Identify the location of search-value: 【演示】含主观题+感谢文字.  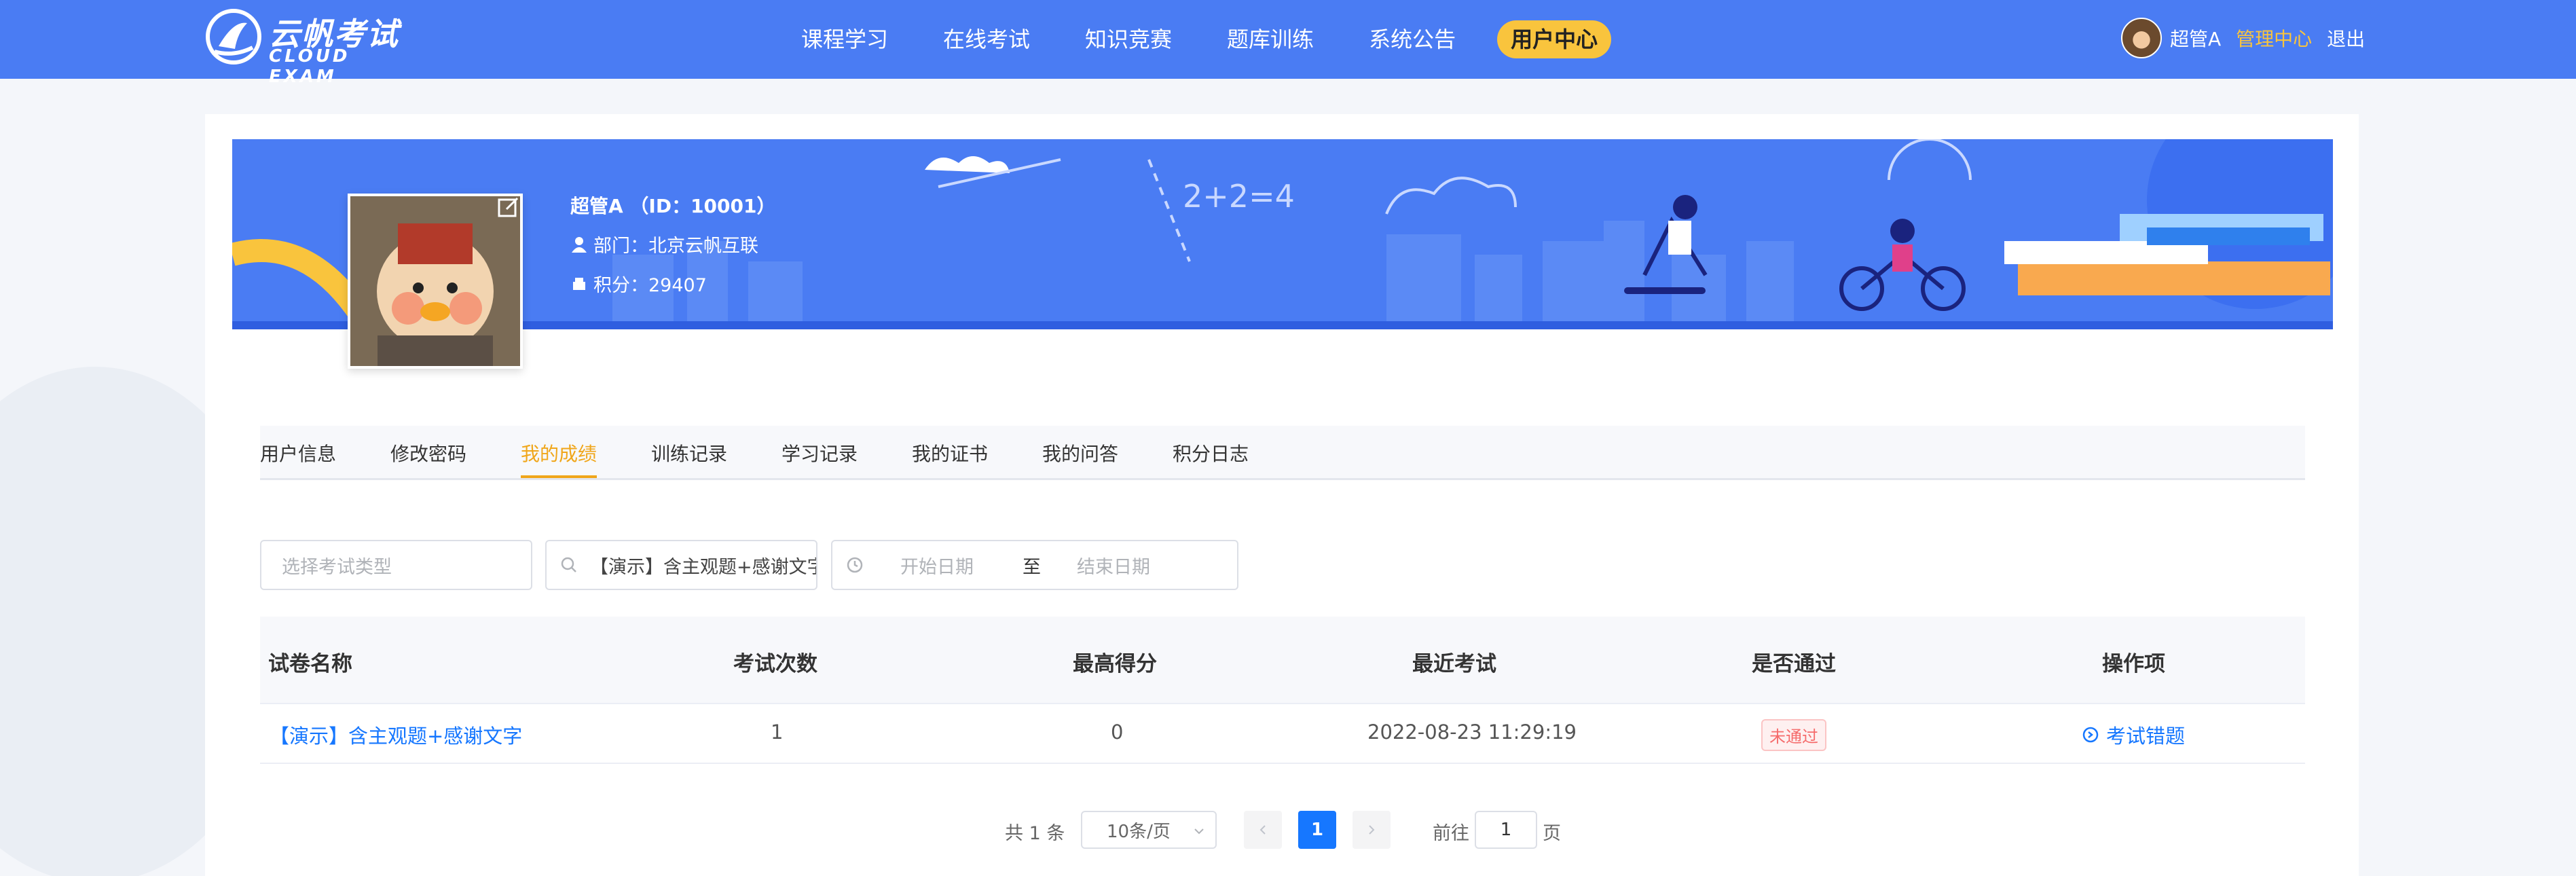
(703, 567).